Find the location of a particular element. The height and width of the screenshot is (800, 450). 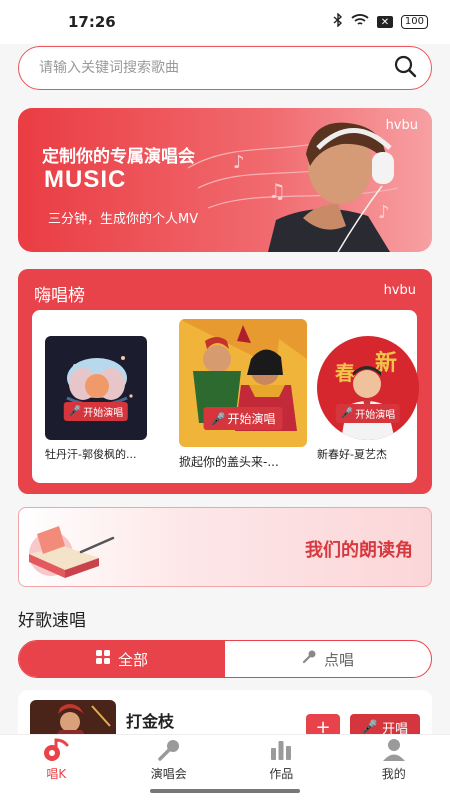

chart-song-name: 新春好-夏艺杰 is located at coordinates (352, 454).